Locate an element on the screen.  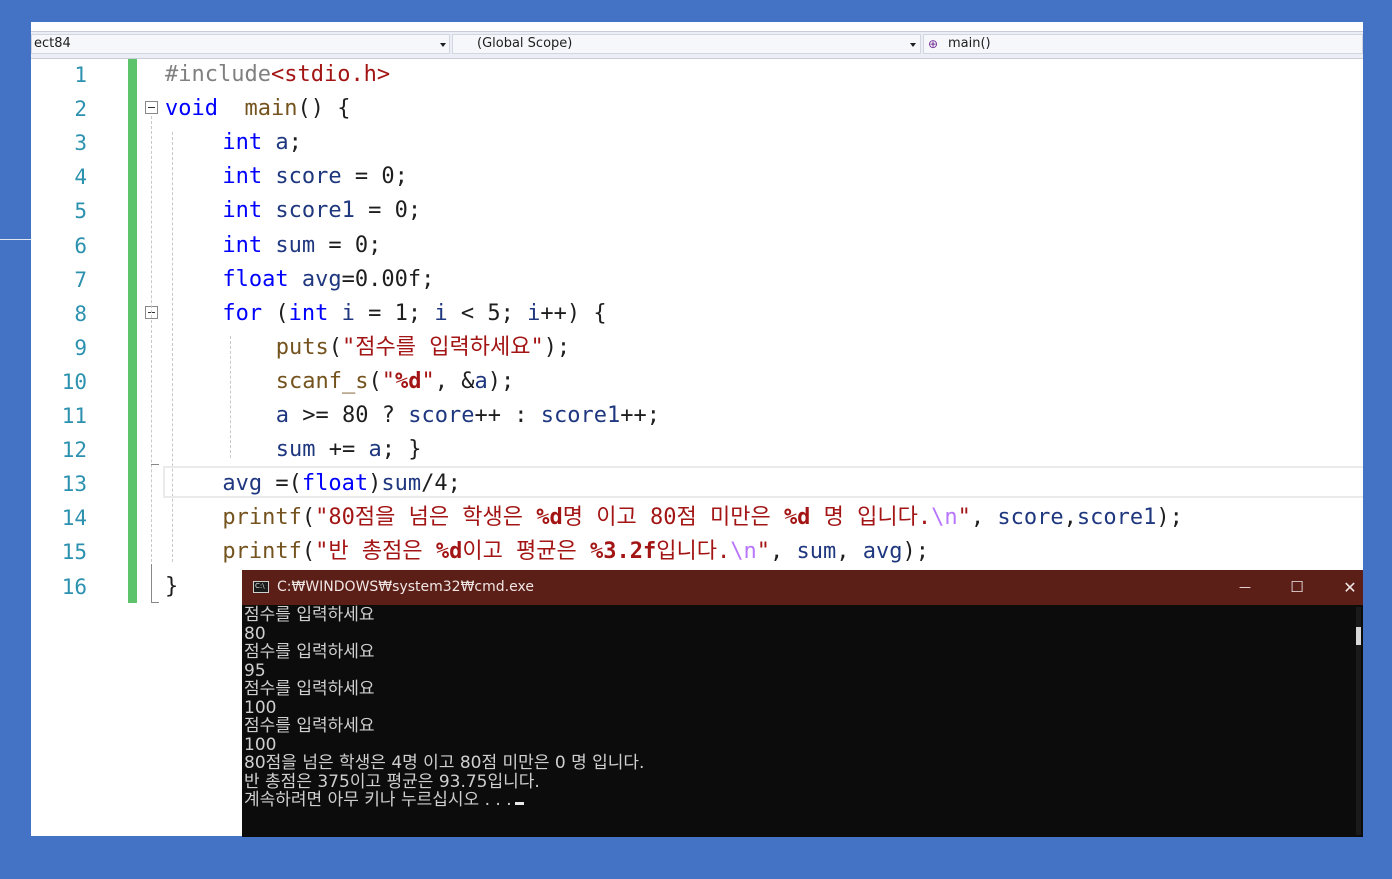
code-line: a >= 80 ? score++ : score1++; is located at coordinates (468, 416).